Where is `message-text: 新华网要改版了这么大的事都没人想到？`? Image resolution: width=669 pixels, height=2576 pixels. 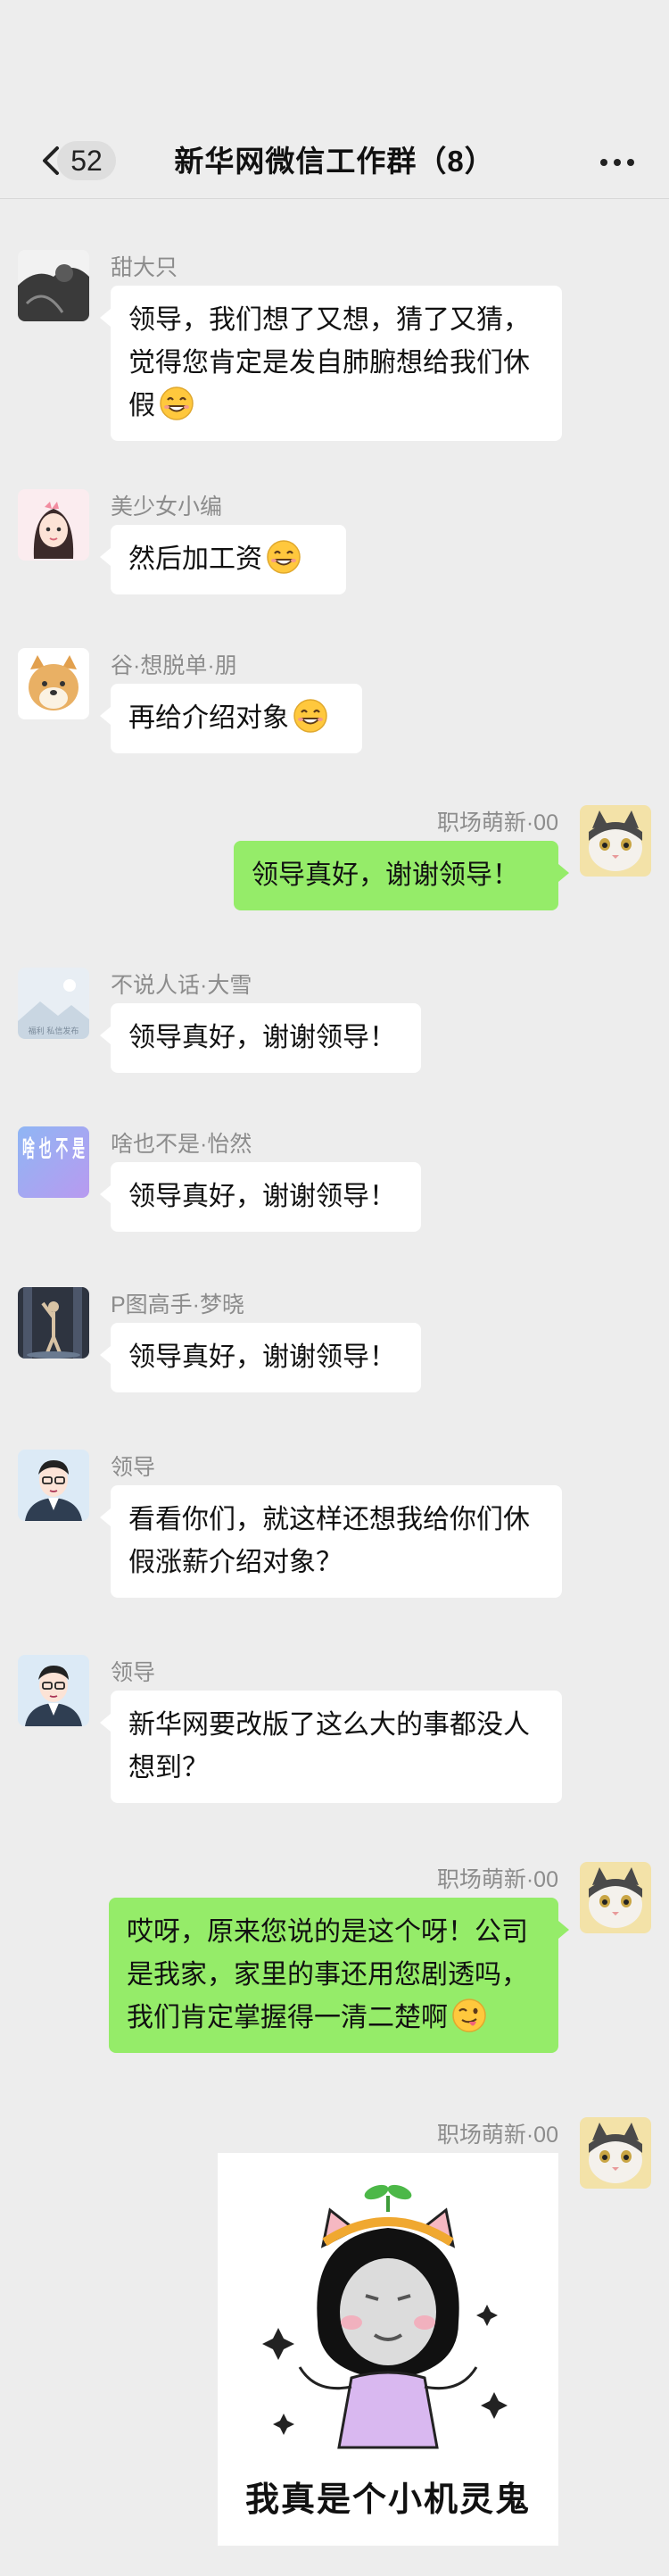
message-text: 新华网要改版了这么大的事都没人想到？ is located at coordinates (329, 1746).